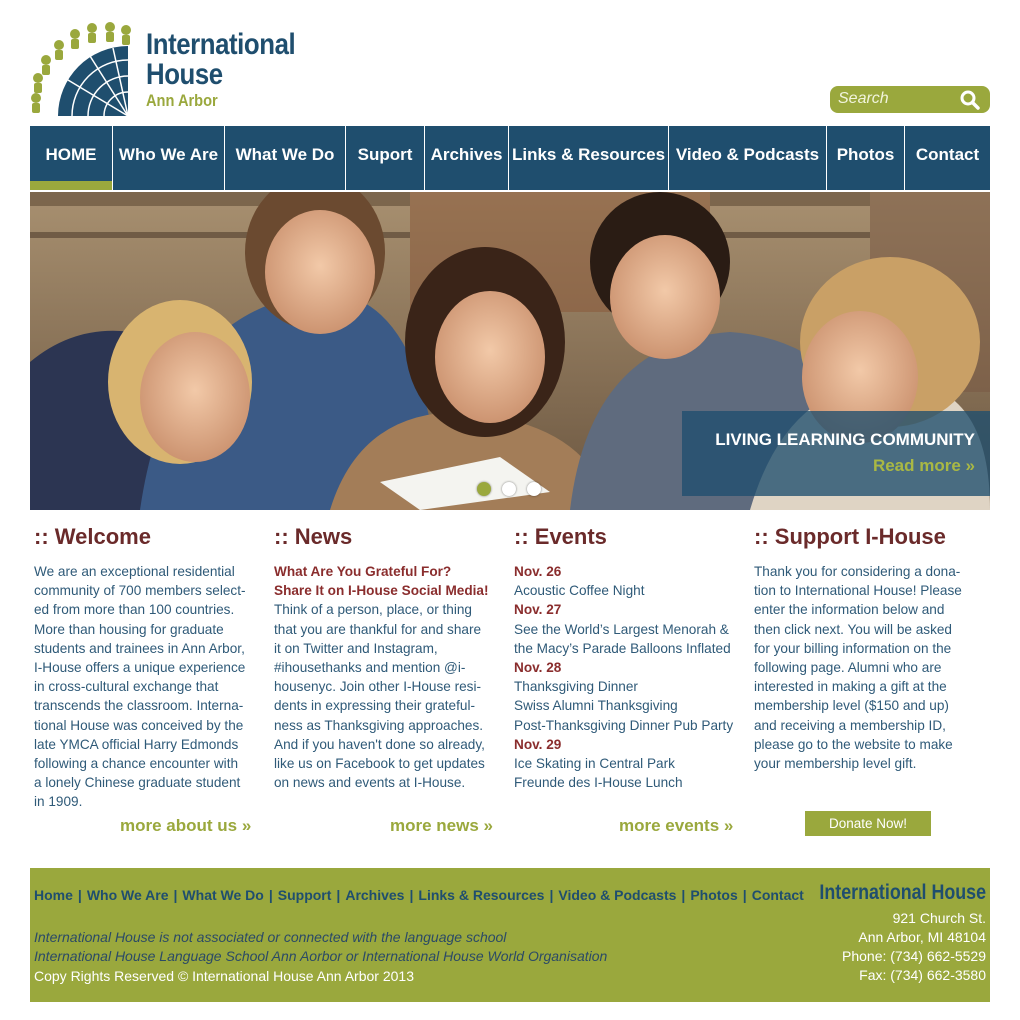 This screenshot has width=1020, height=1020. Describe the element at coordinates (136, 744) in the screenshot. I see `welcome-line: late YMCA official Harry Edmonds` at that location.